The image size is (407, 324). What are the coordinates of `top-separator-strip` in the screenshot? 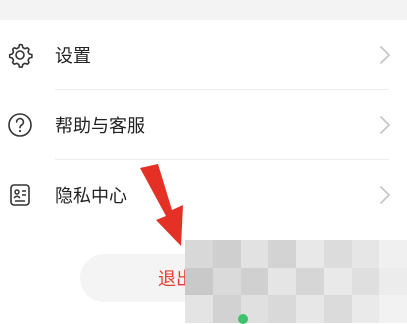 It's located at (203, 10).